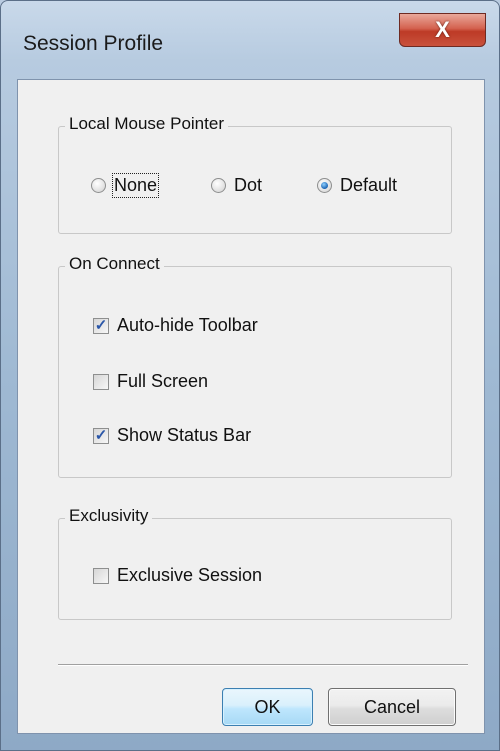 Image resolution: width=500 pixels, height=751 pixels. What do you see at coordinates (162, 381) in the screenshot?
I see `checkbox-full-screen-label: Full Screen` at bounding box center [162, 381].